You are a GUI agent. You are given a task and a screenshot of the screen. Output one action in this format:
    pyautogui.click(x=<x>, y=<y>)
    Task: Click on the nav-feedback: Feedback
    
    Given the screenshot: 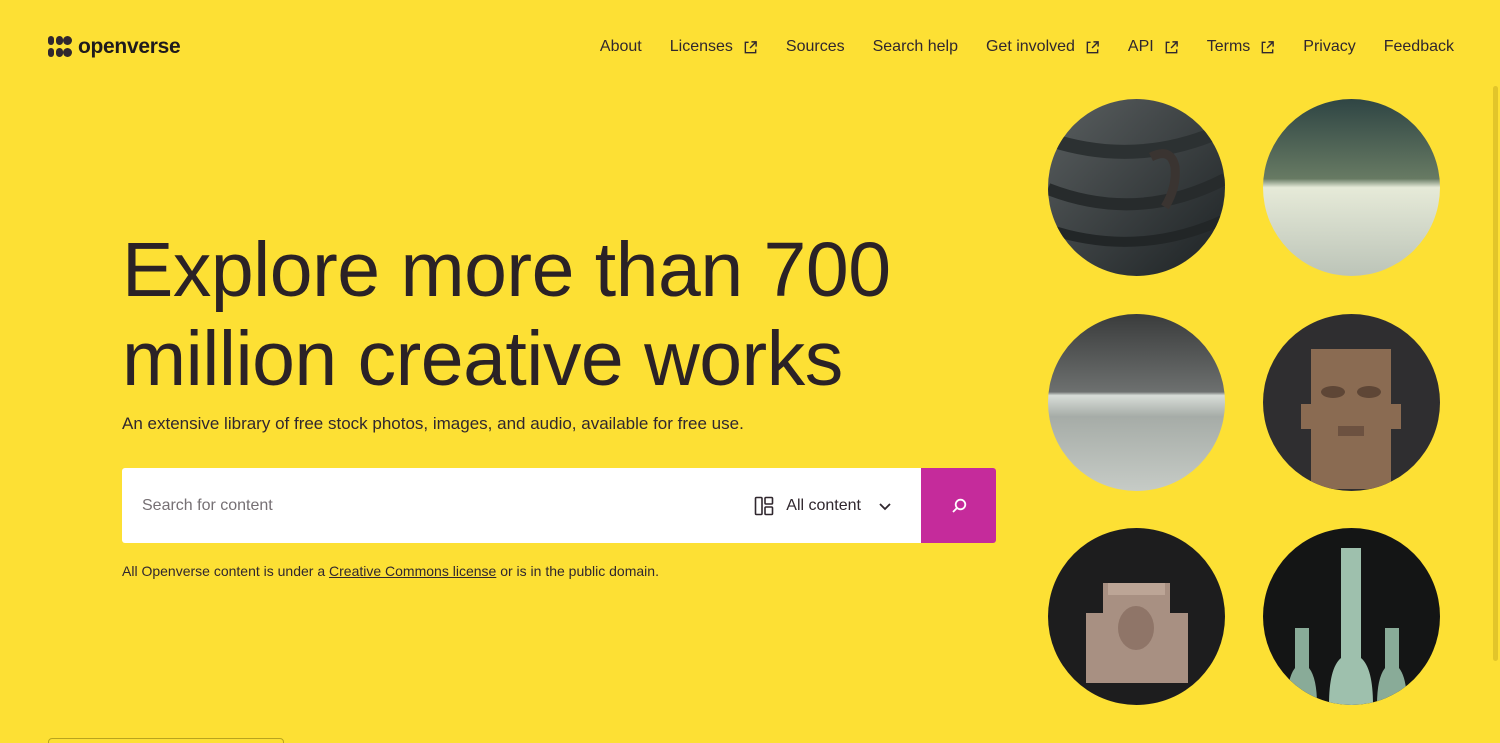 What is the action you would take?
    pyautogui.click(x=1419, y=47)
    